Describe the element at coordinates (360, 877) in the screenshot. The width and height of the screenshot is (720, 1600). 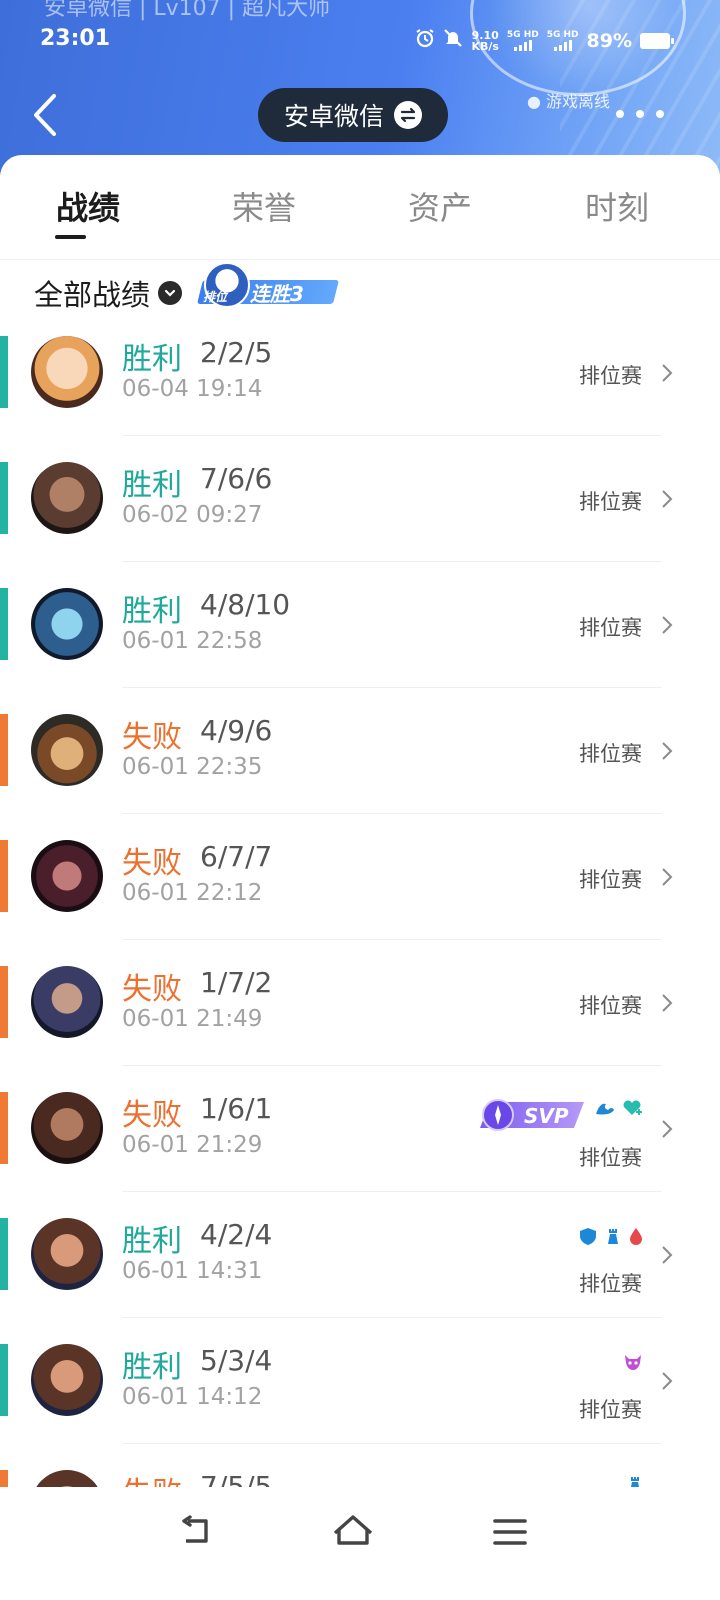
I see `match-row: 失败 6/7/7 06-01 22:12 排位赛` at that location.